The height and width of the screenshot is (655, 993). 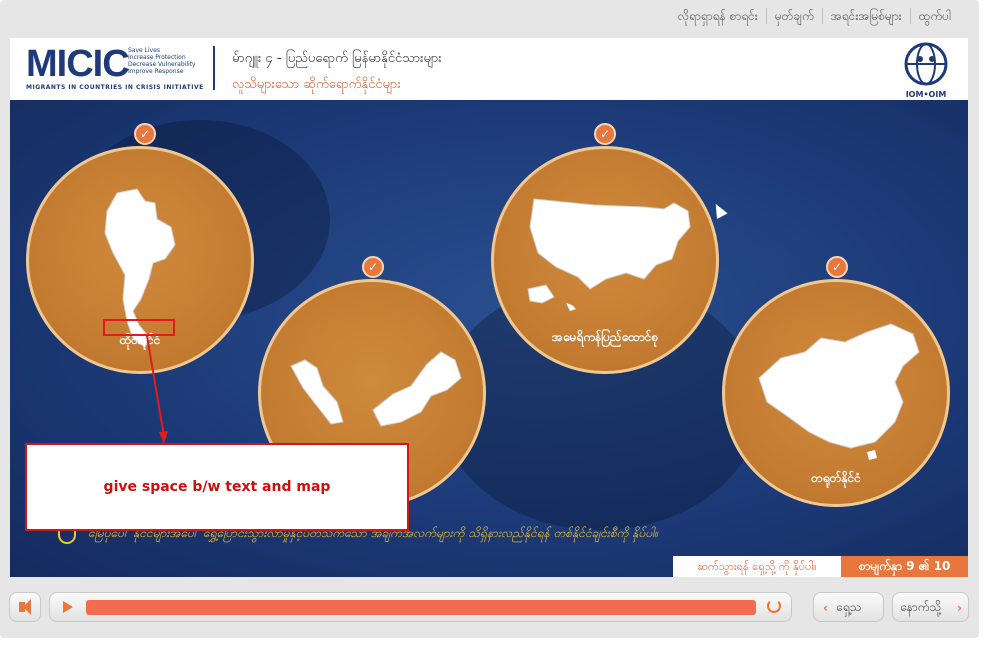 What do you see at coordinates (910, 566) in the screenshot?
I see `page-current: 9` at bounding box center [910, 566].